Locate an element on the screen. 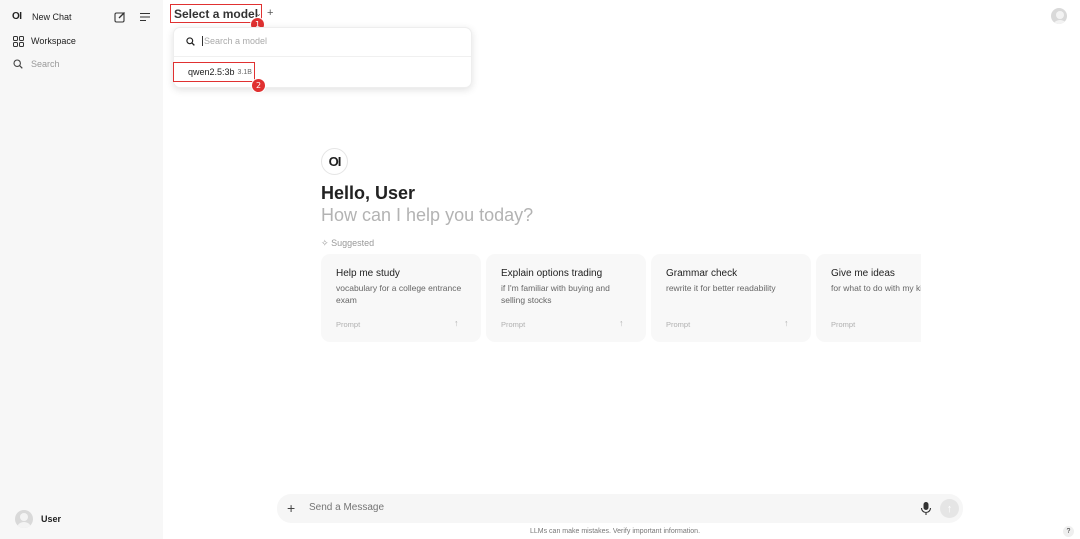 The width and height of the screenshot is (1080, 539). model-option-qwen: qwen2.5:3b 3.1B is located at coordinates (214, 72).